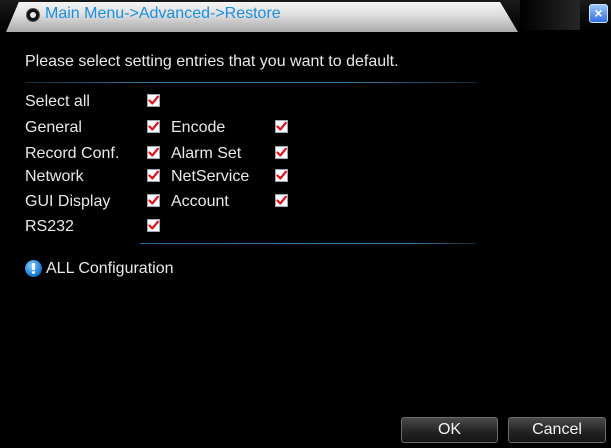 Image resolution: width=611 pixels, height=448 pixels. I want to click on entry-checkbox-account, so click(281, 200).